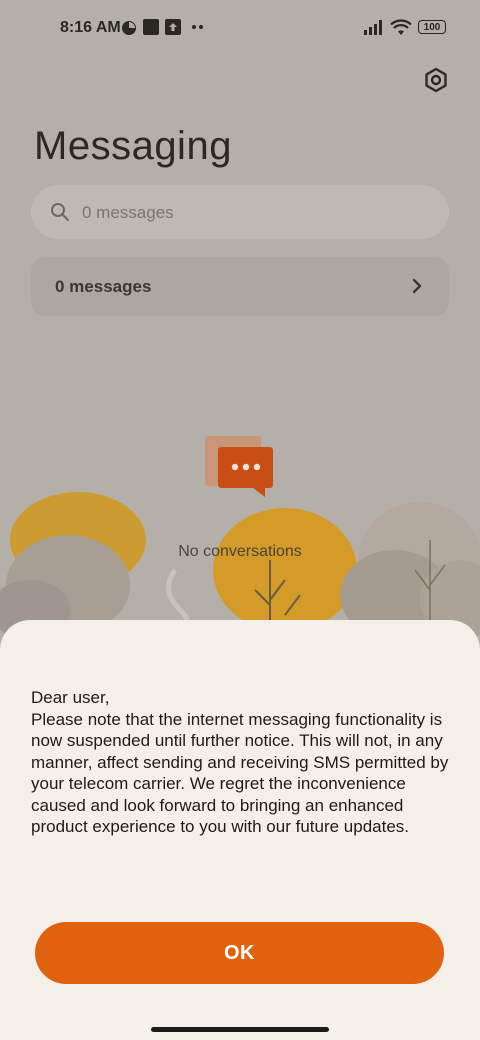  Describe the element at coordinates (128, 212) in the screenshot. I see `search-placeholder: 0 messages` at that location.